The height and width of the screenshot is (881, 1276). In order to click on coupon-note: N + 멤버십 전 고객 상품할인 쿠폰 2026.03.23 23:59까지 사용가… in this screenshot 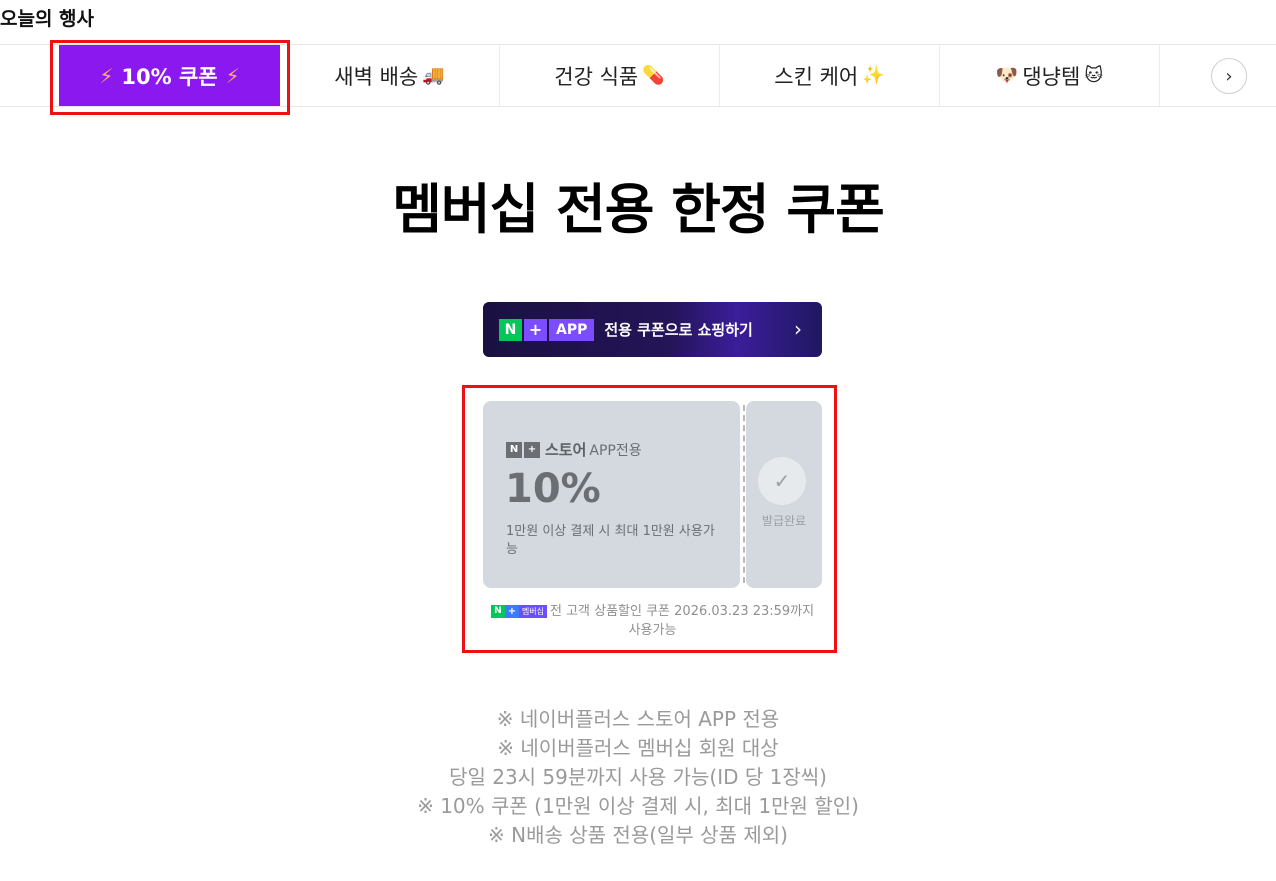, I will do `click(652, 621)`.